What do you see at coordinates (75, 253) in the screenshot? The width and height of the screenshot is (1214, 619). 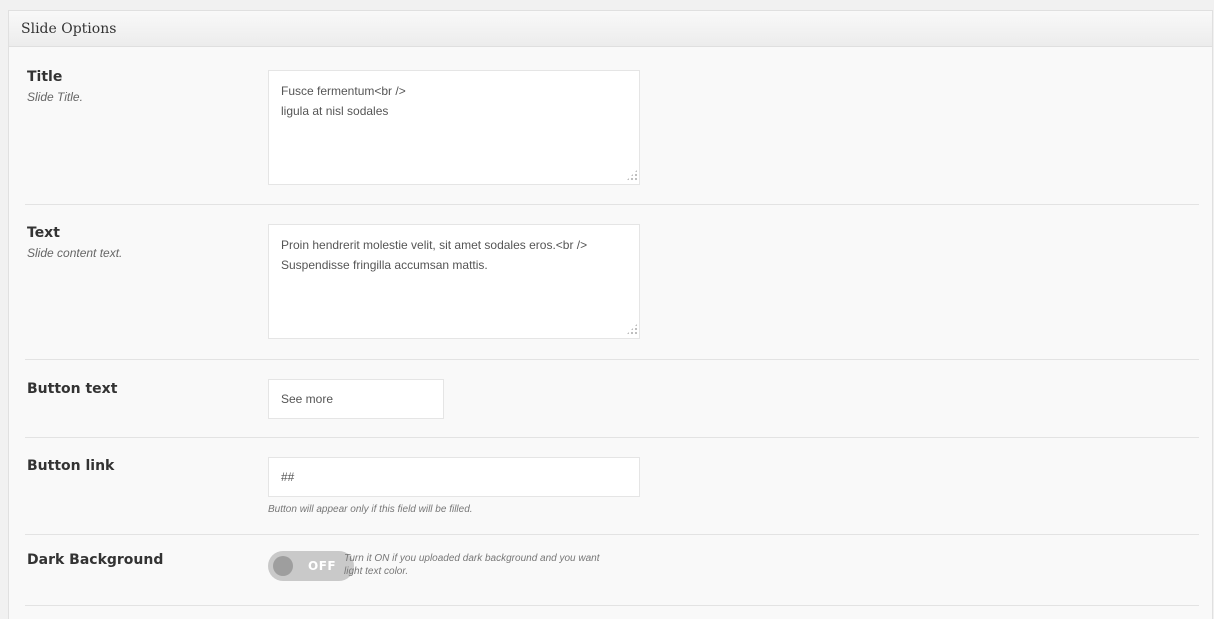 I see `text-description: Slide content text.` at bounding box center [75, 253].